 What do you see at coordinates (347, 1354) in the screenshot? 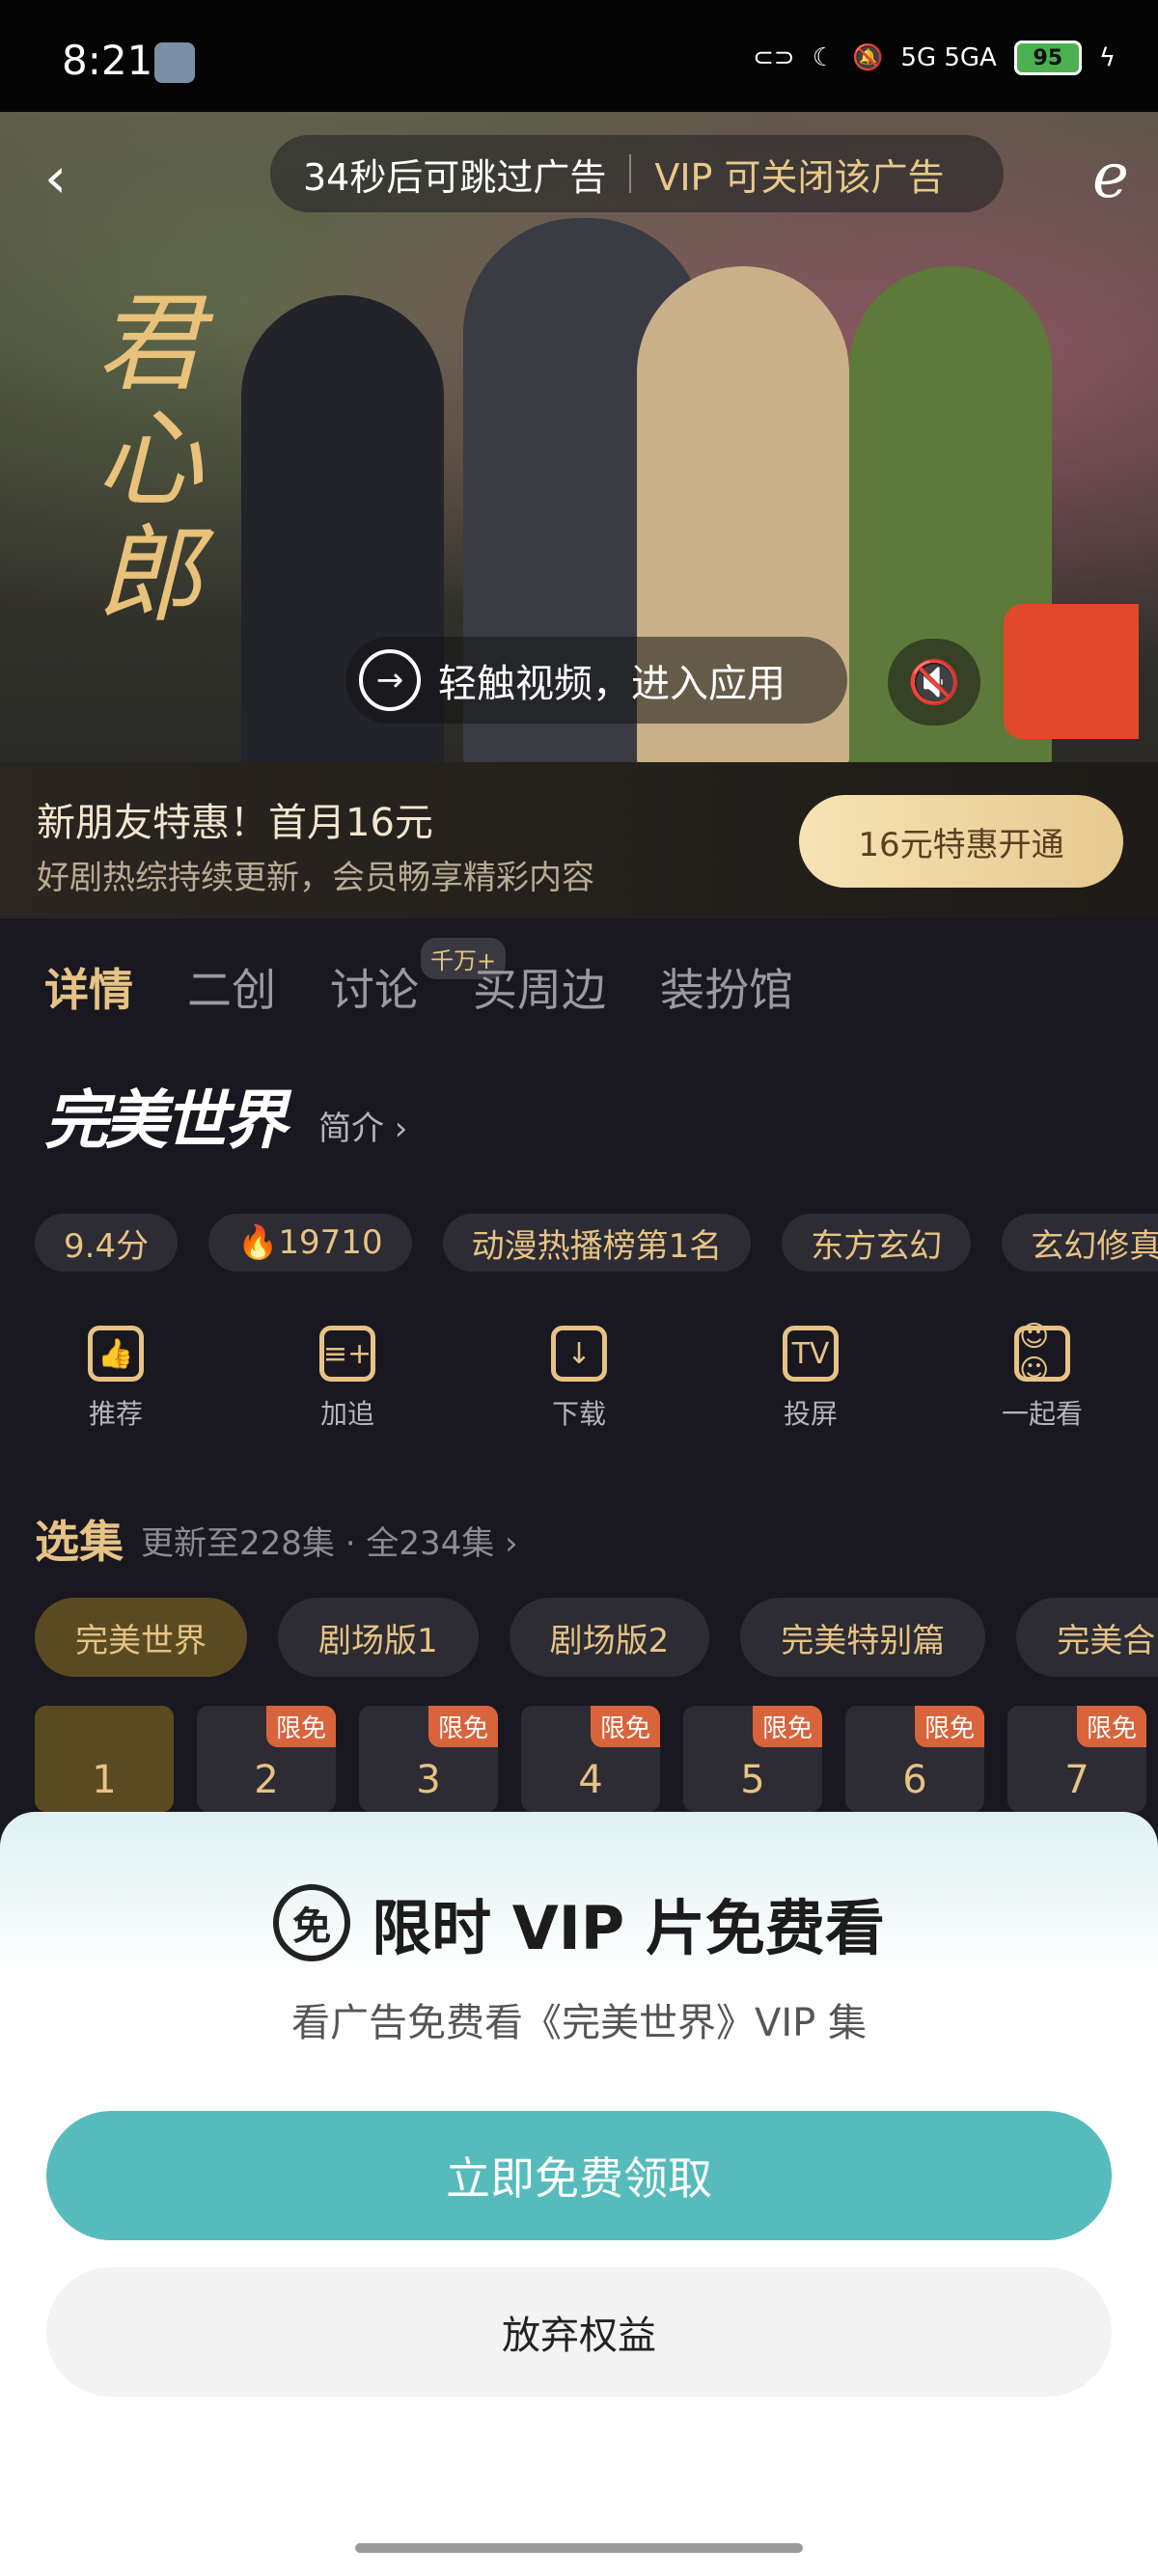
I see `add-to-list-icon: ≡+` at bounding box center [347, 1354].